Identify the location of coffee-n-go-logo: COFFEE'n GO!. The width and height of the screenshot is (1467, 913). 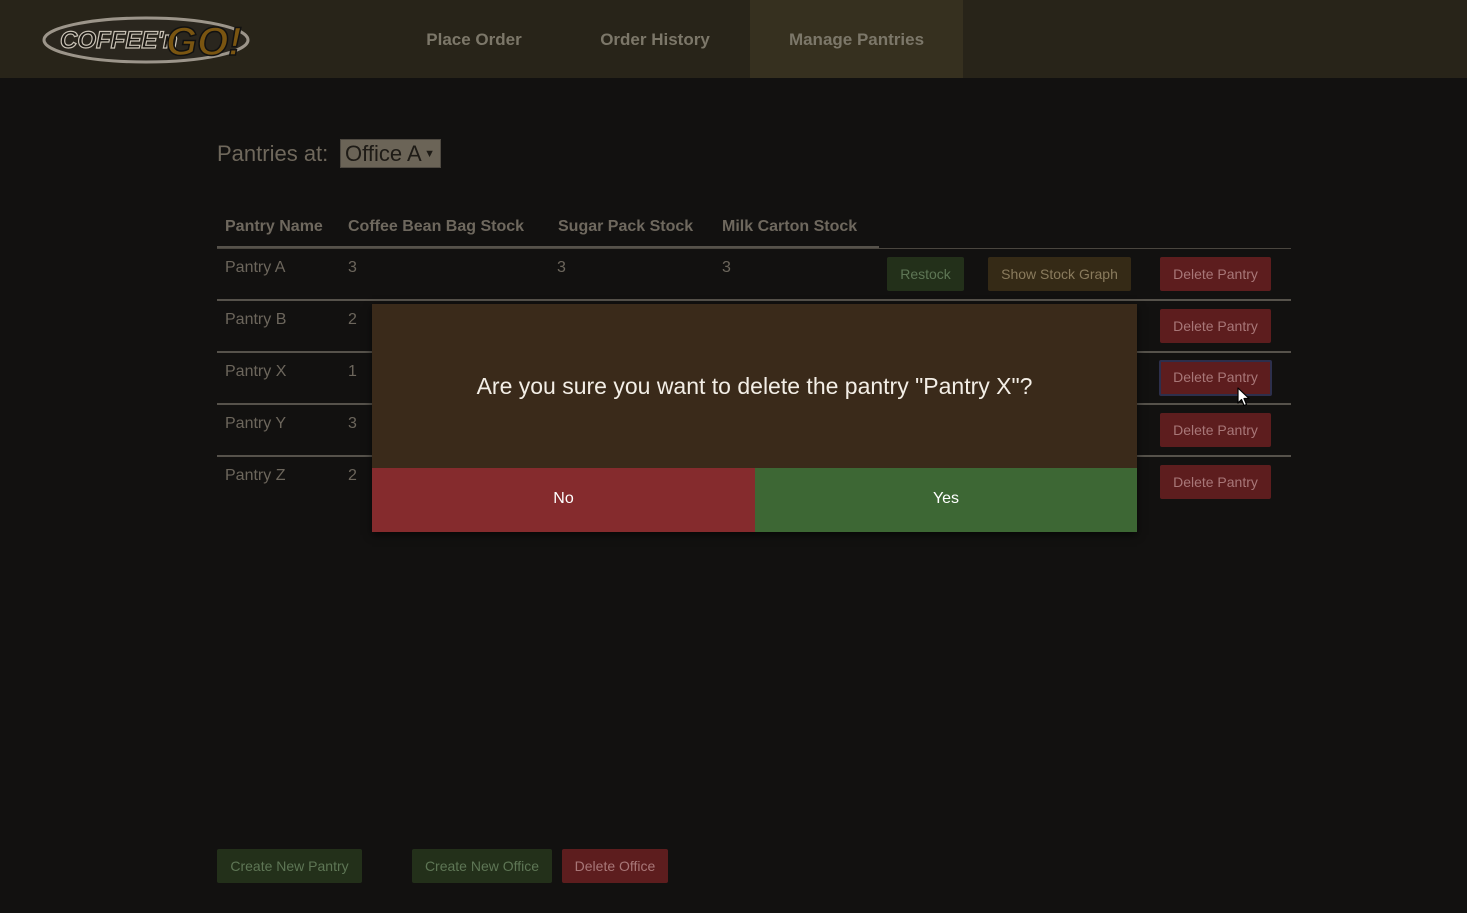
(147, 40).